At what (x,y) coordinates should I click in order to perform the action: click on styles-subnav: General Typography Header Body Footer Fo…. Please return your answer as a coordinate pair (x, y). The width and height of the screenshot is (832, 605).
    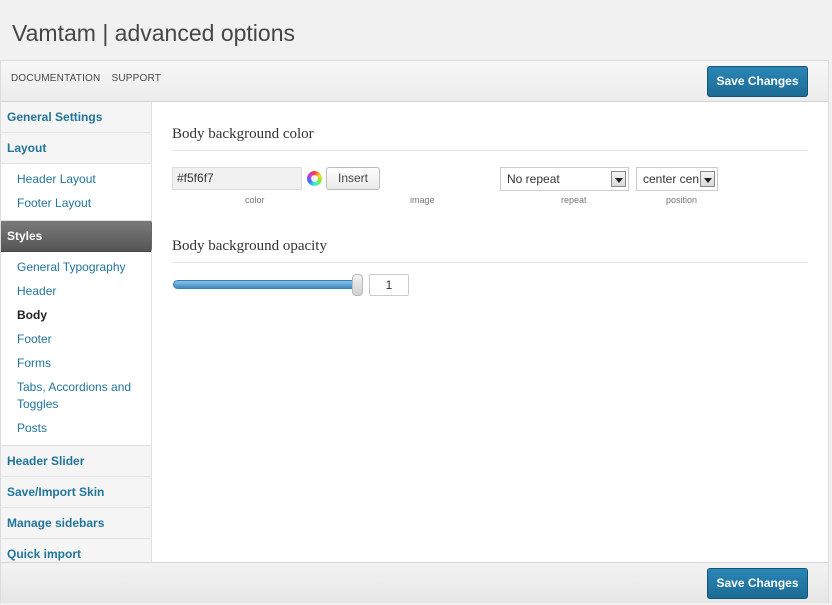
    Looking at the image, I should click on (76, 349).